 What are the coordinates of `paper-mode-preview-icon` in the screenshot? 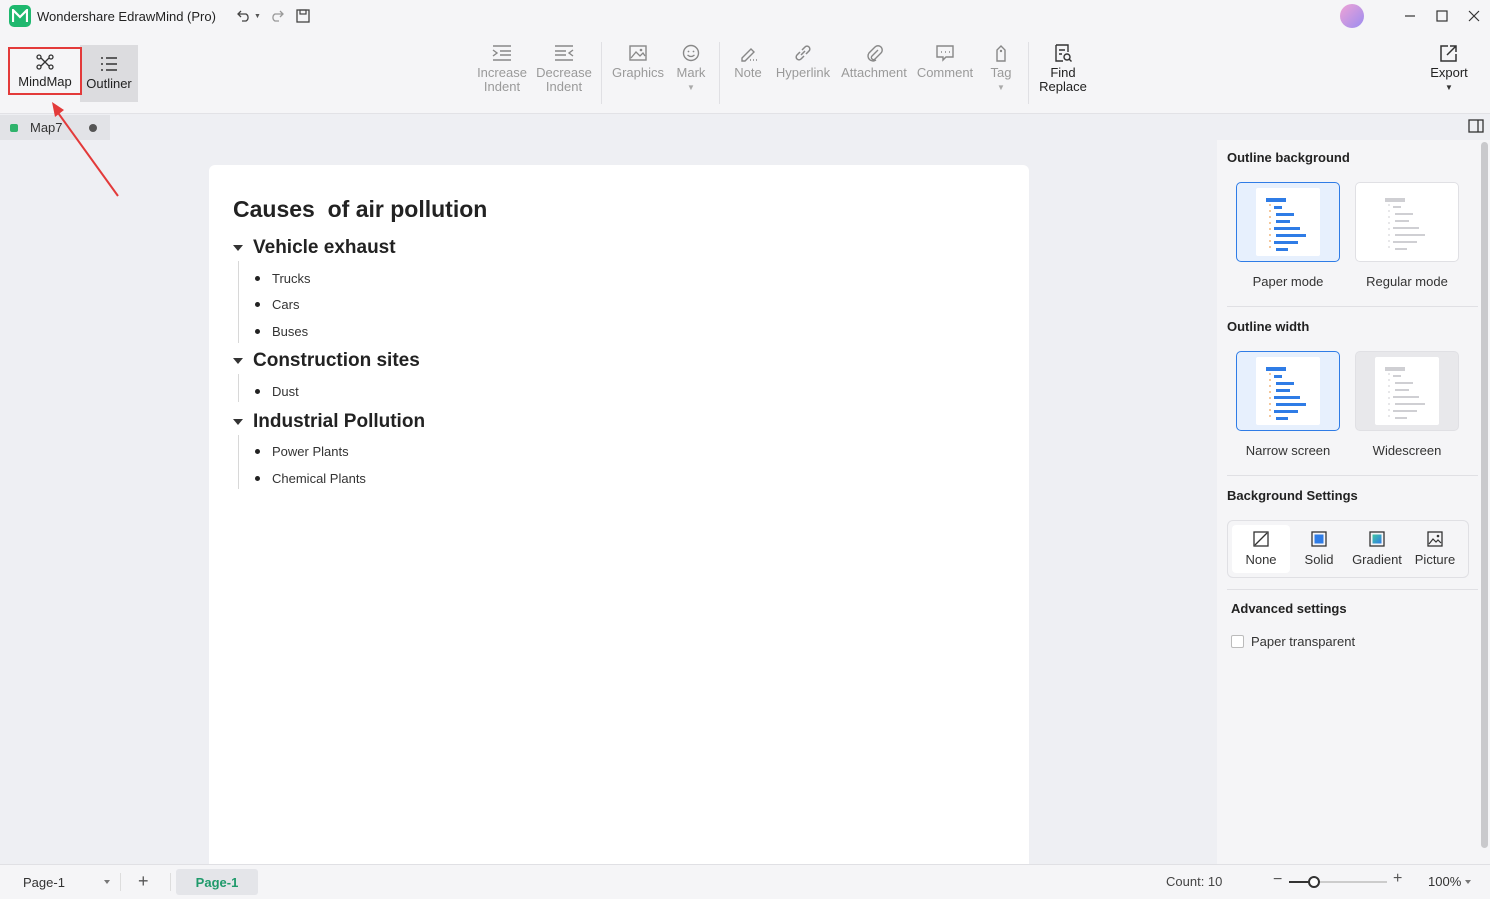 It's located at (1288, 222).